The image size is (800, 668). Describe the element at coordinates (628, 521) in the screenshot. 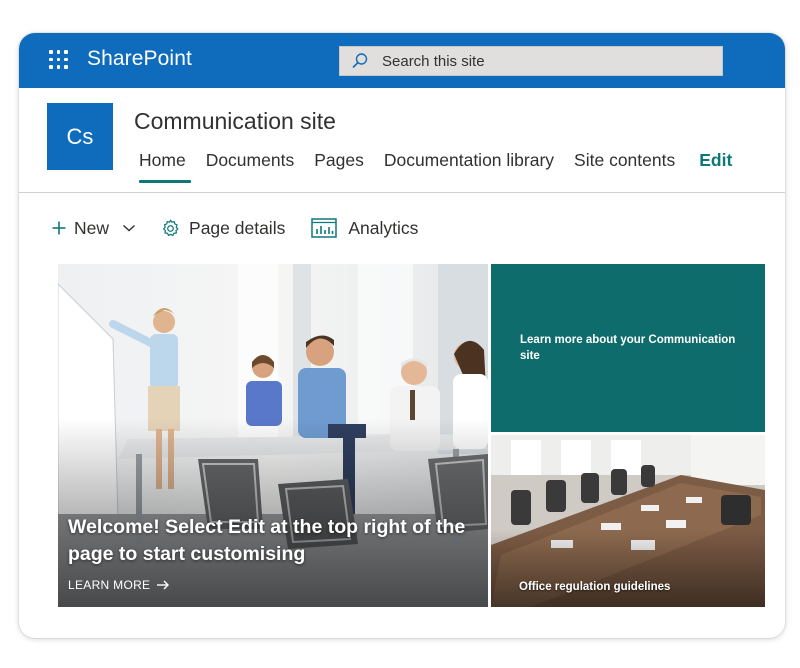

I see `hero-tile-office-regulation: Office regulation guidelines` at that location.